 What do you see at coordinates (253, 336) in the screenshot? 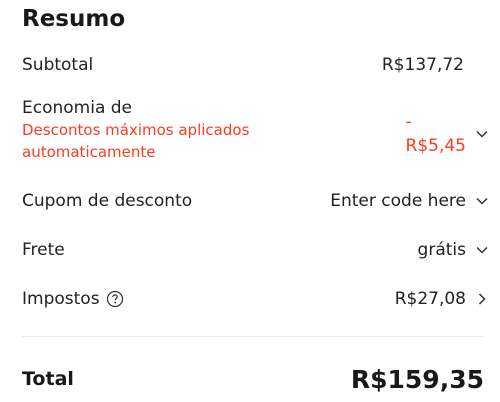
I see `divider` at bounding box center [253, 336].